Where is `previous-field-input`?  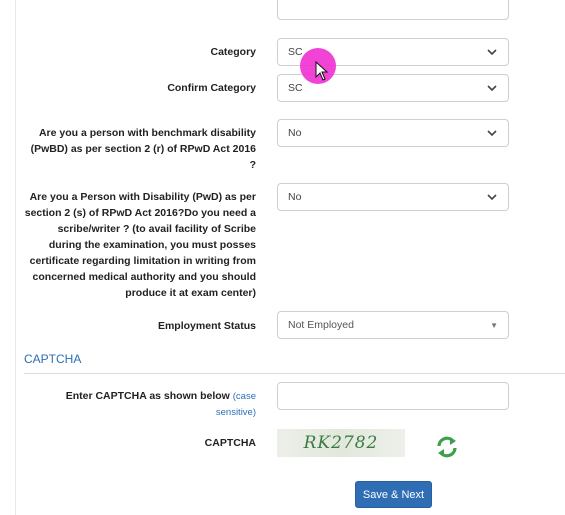
previous-field-input is located at coordinates (393, 10).